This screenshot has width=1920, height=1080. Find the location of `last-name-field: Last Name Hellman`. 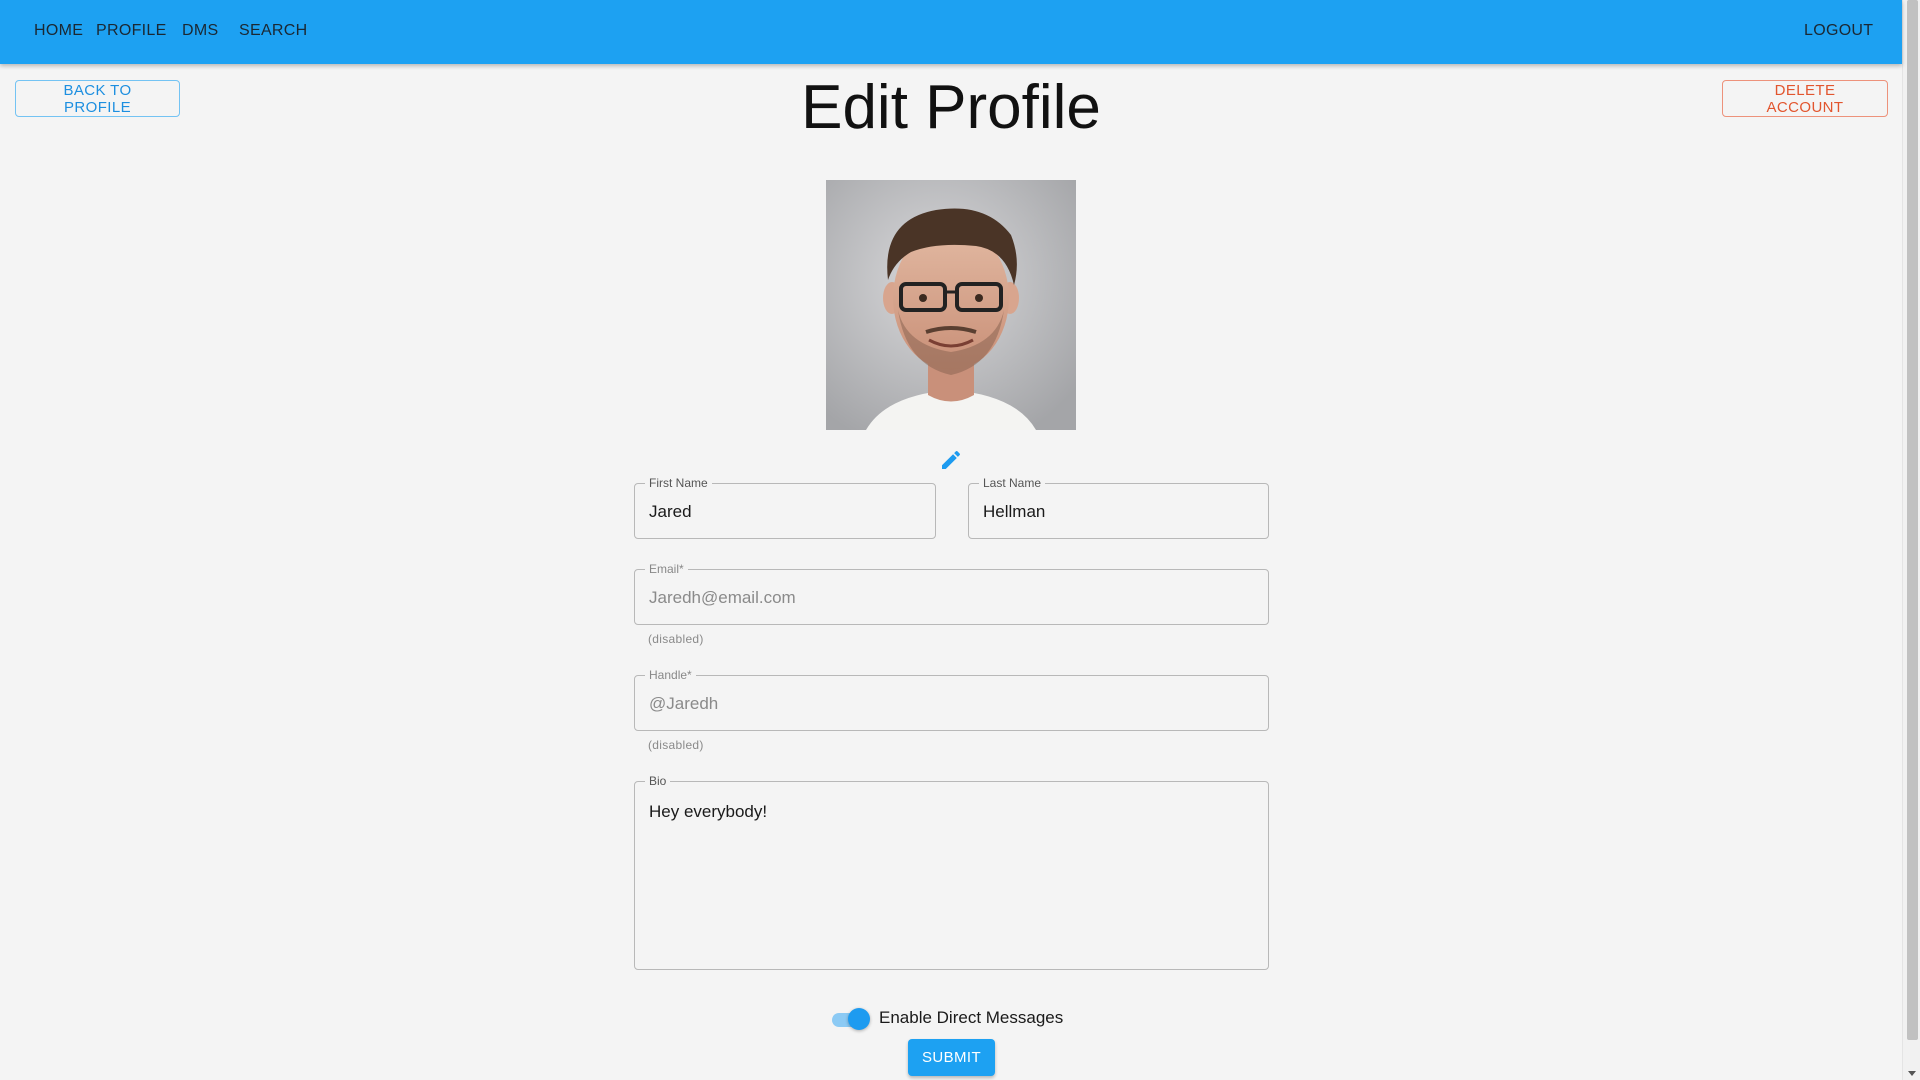

last-name-field: Last Name Hellman is located at coordinates (1118, 507).